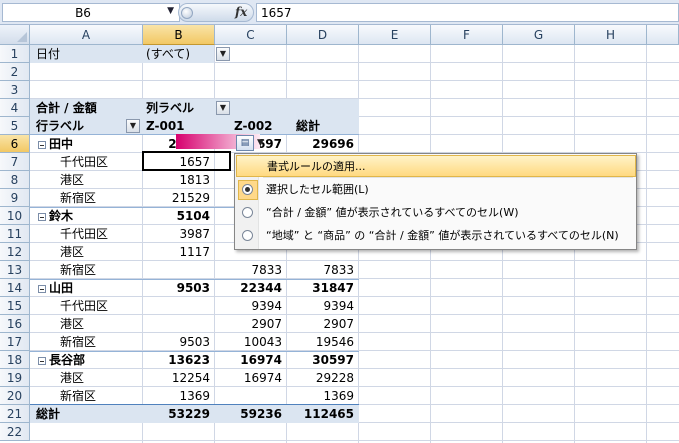  Describe the element at coordinates (55, 144) in the screenshot. I see `group-tanaka: 田中` at that location.